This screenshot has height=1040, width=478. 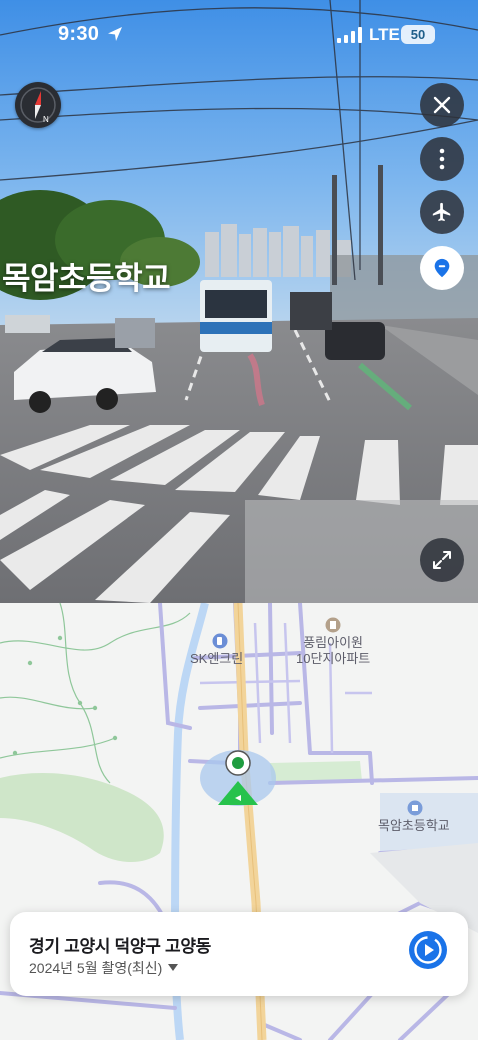 I want to click on map-label-gas-station: SK엔크린, so click(x=217, y=658).